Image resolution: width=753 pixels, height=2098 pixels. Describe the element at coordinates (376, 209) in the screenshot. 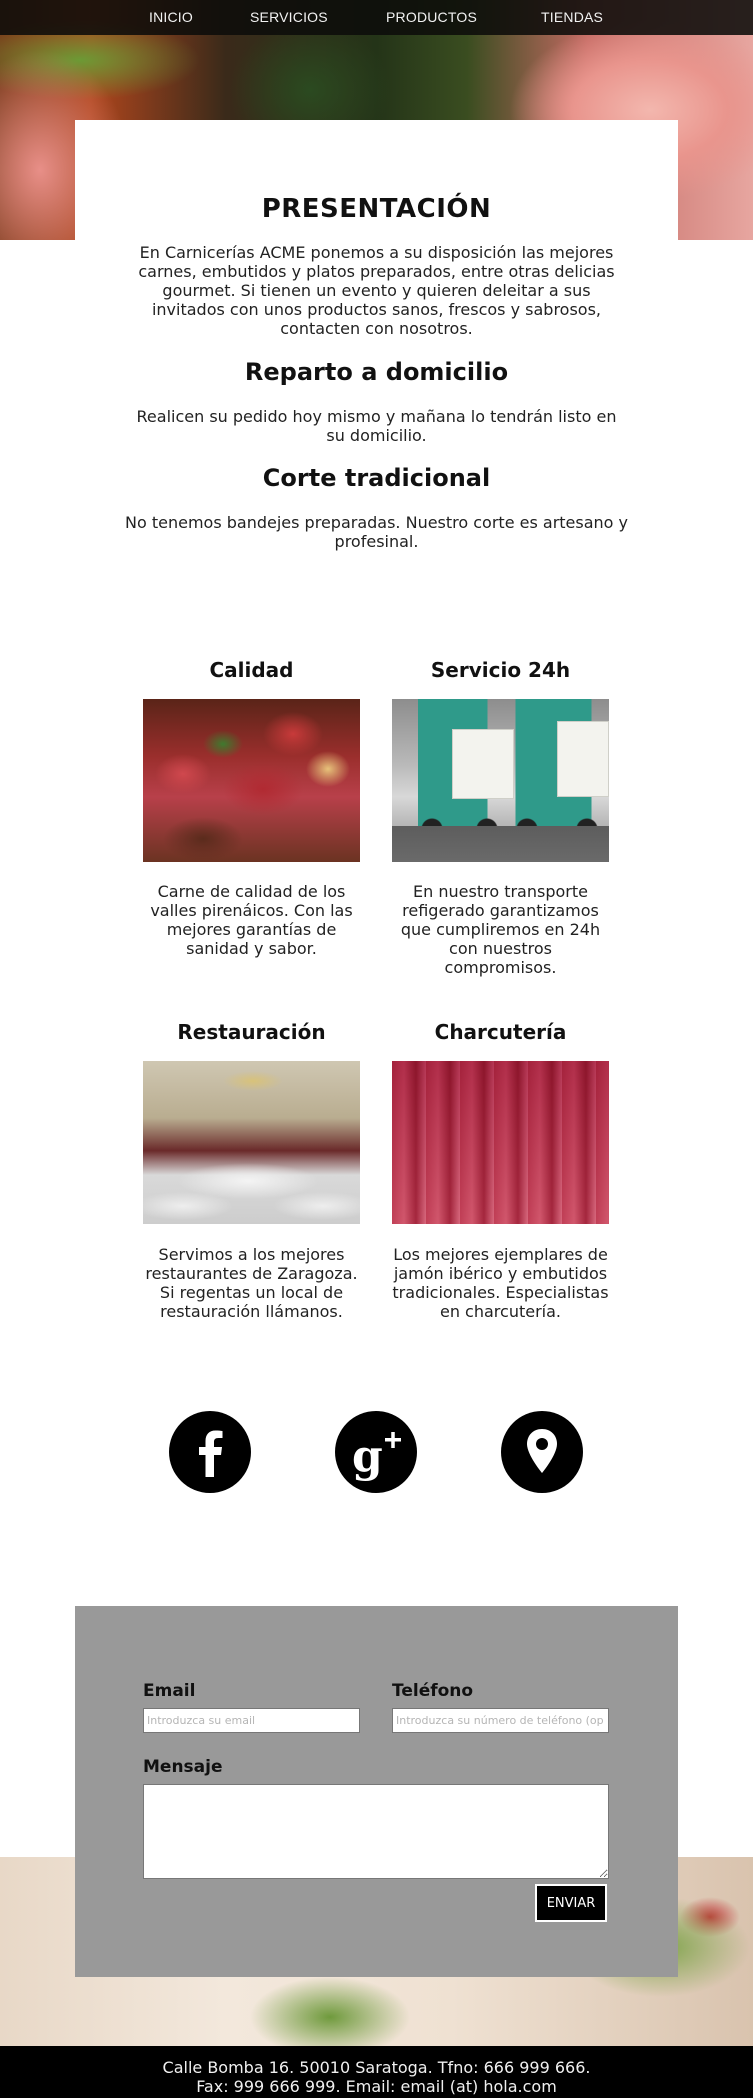

I see `page-title: PRESENTACIÓN` at that location.